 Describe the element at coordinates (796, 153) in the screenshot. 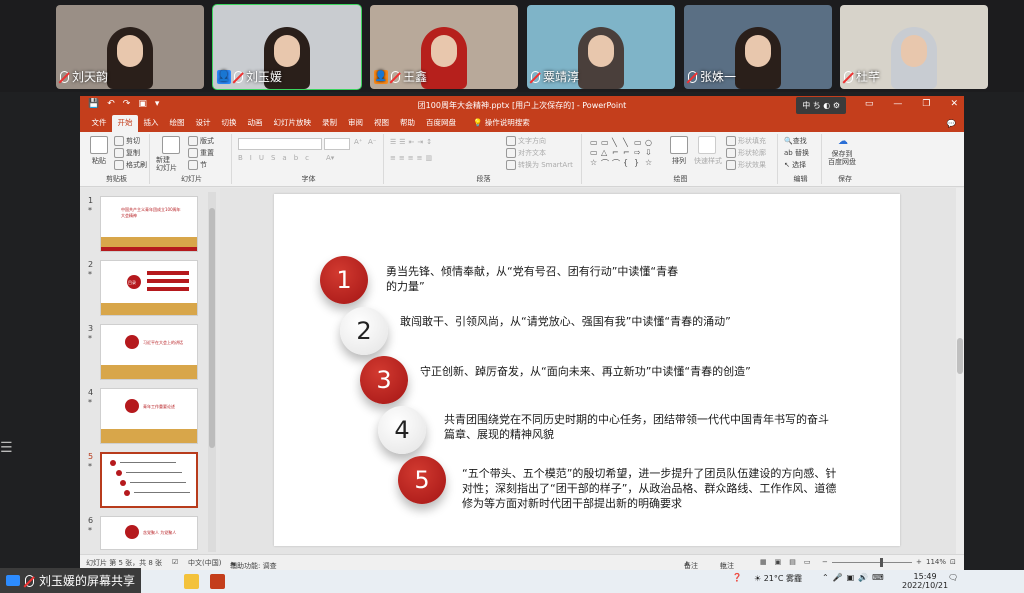

I see `replace-button: ab 替换` at that location.